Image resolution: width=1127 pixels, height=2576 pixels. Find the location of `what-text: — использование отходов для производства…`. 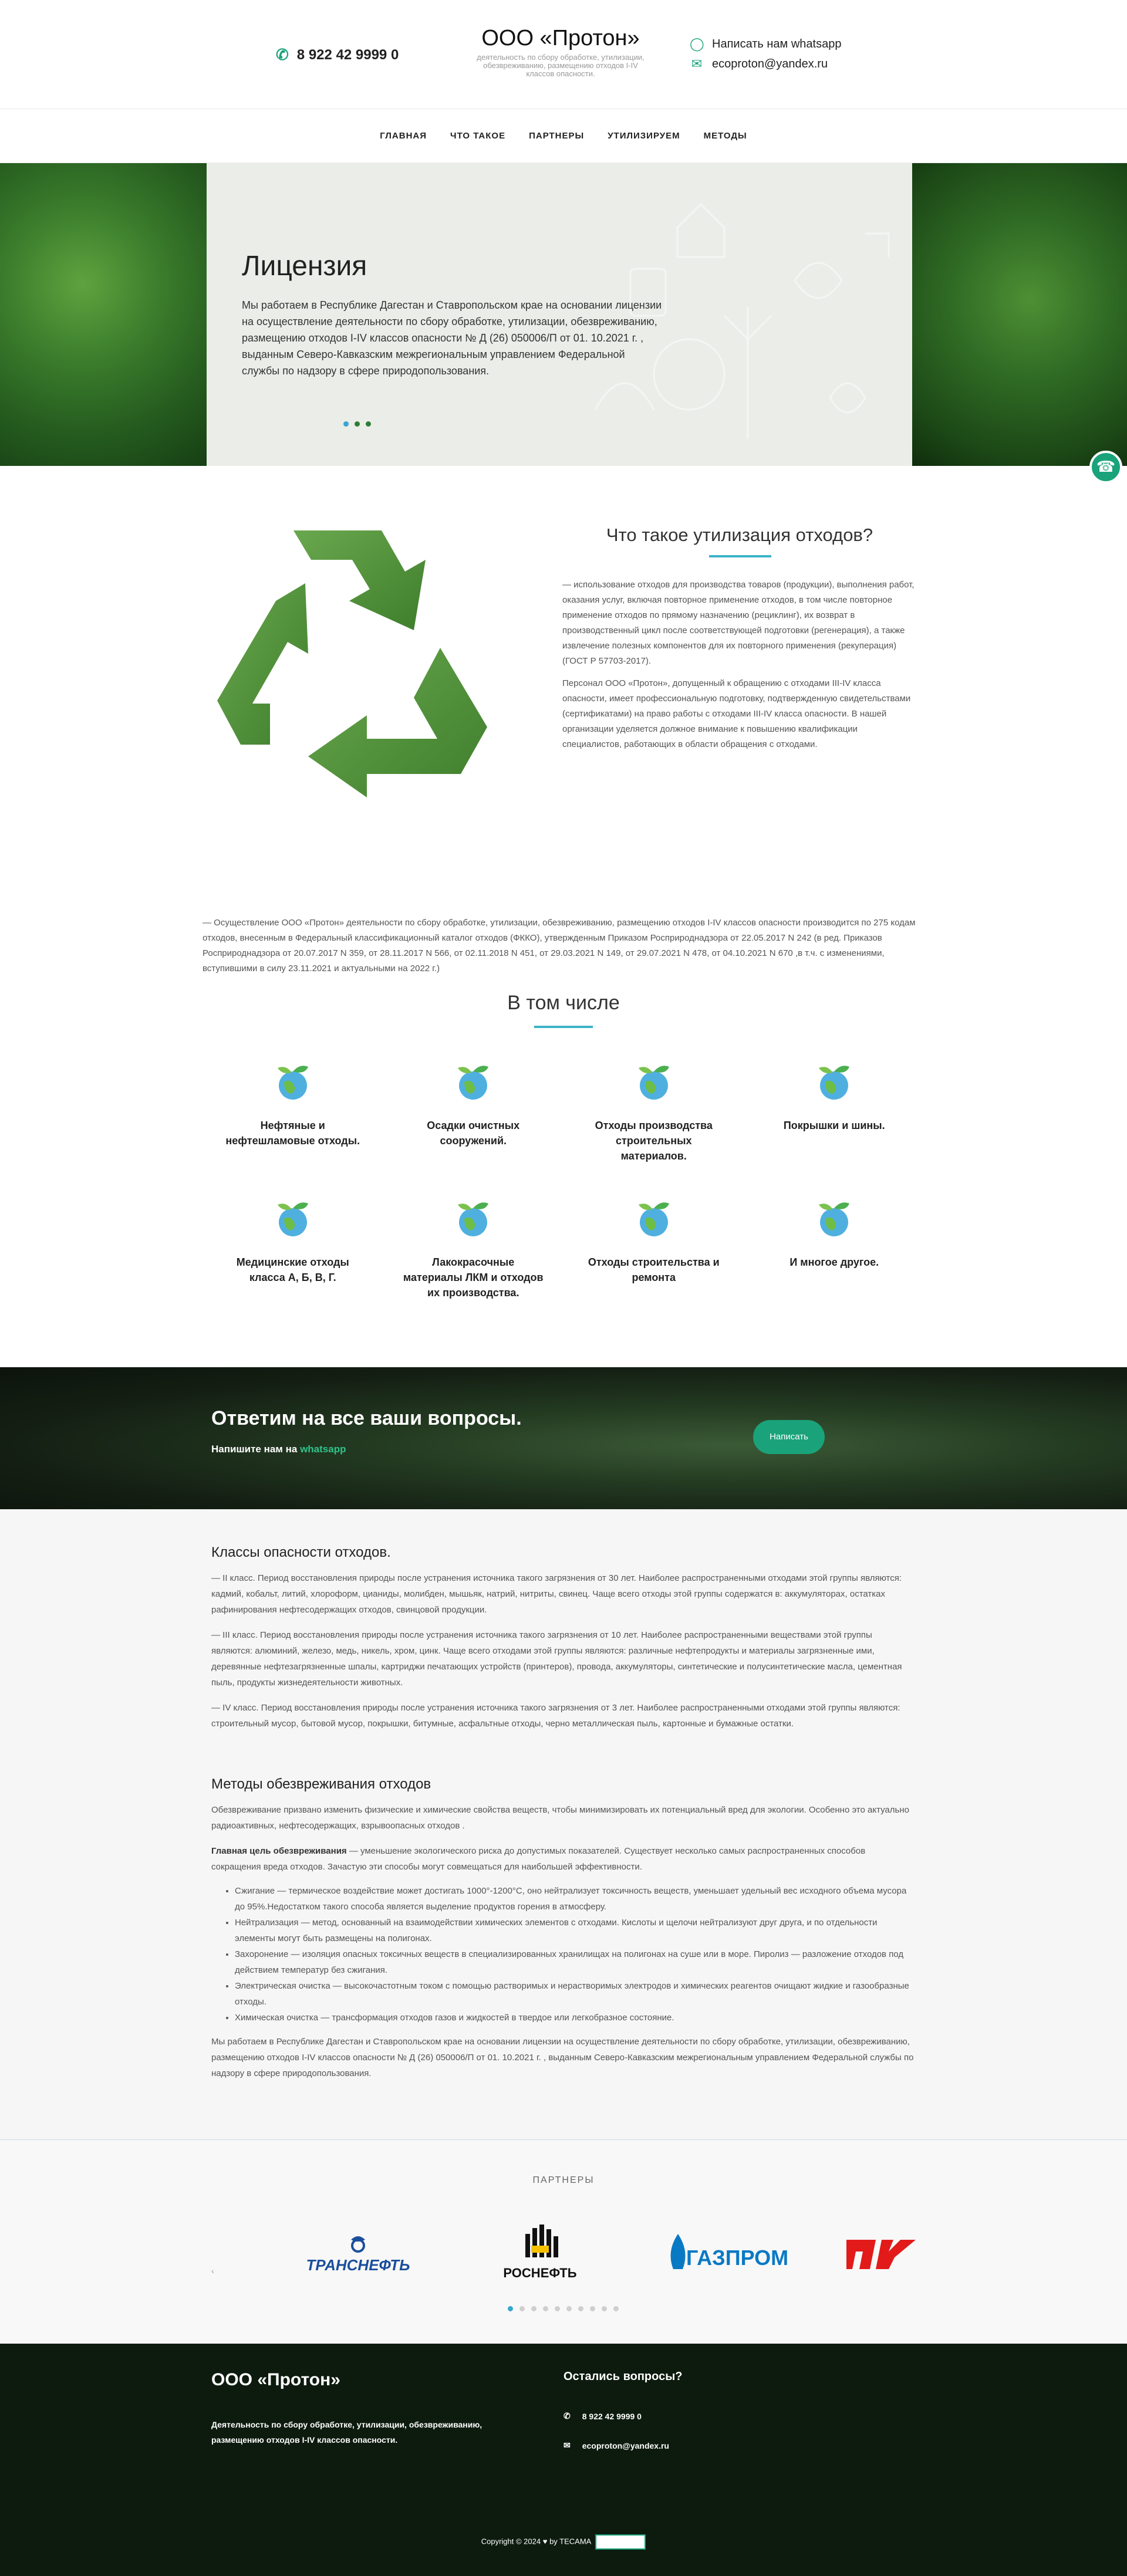

what-text: — использование отходов для производства… is located at coordinates (739, 664).